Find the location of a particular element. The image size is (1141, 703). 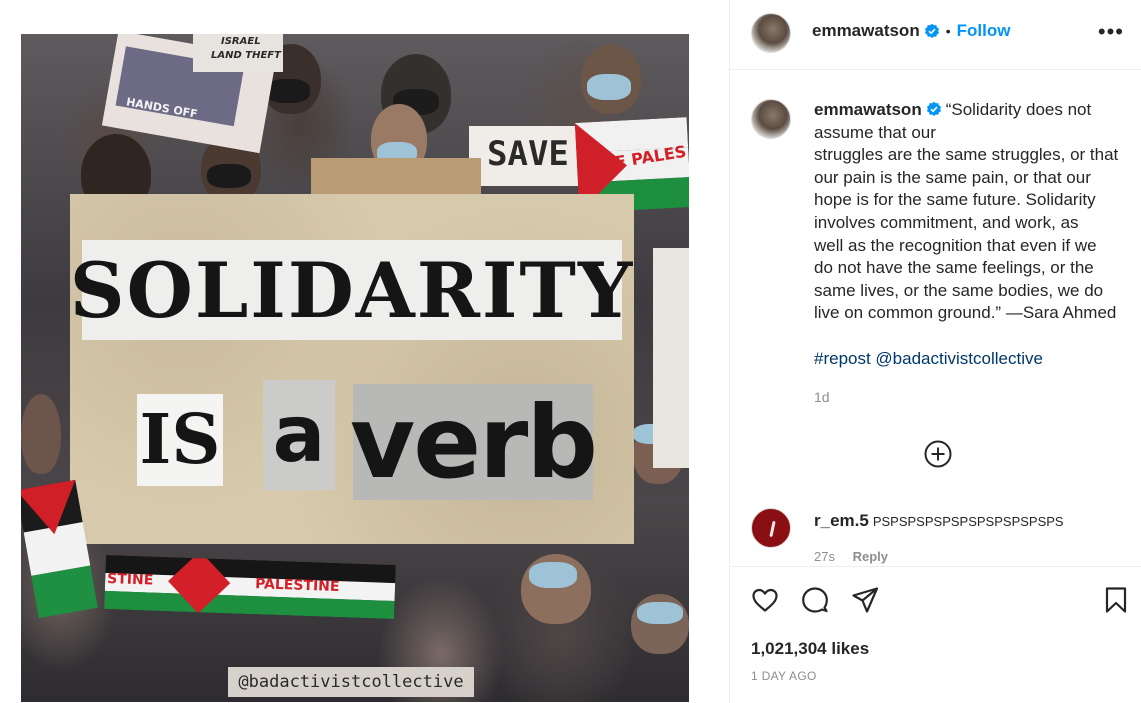

comment-meta: 27s Reply is located at coordinates (858, 556).